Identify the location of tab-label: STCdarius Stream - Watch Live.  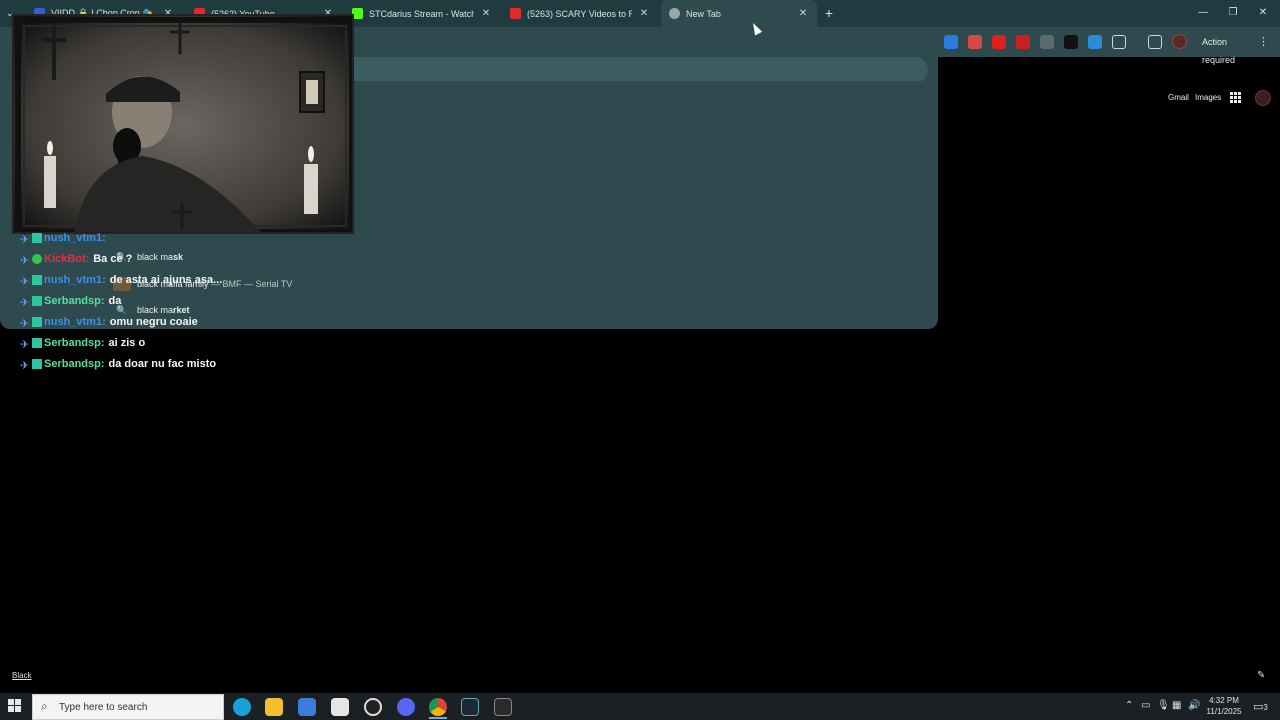
(421, 13).